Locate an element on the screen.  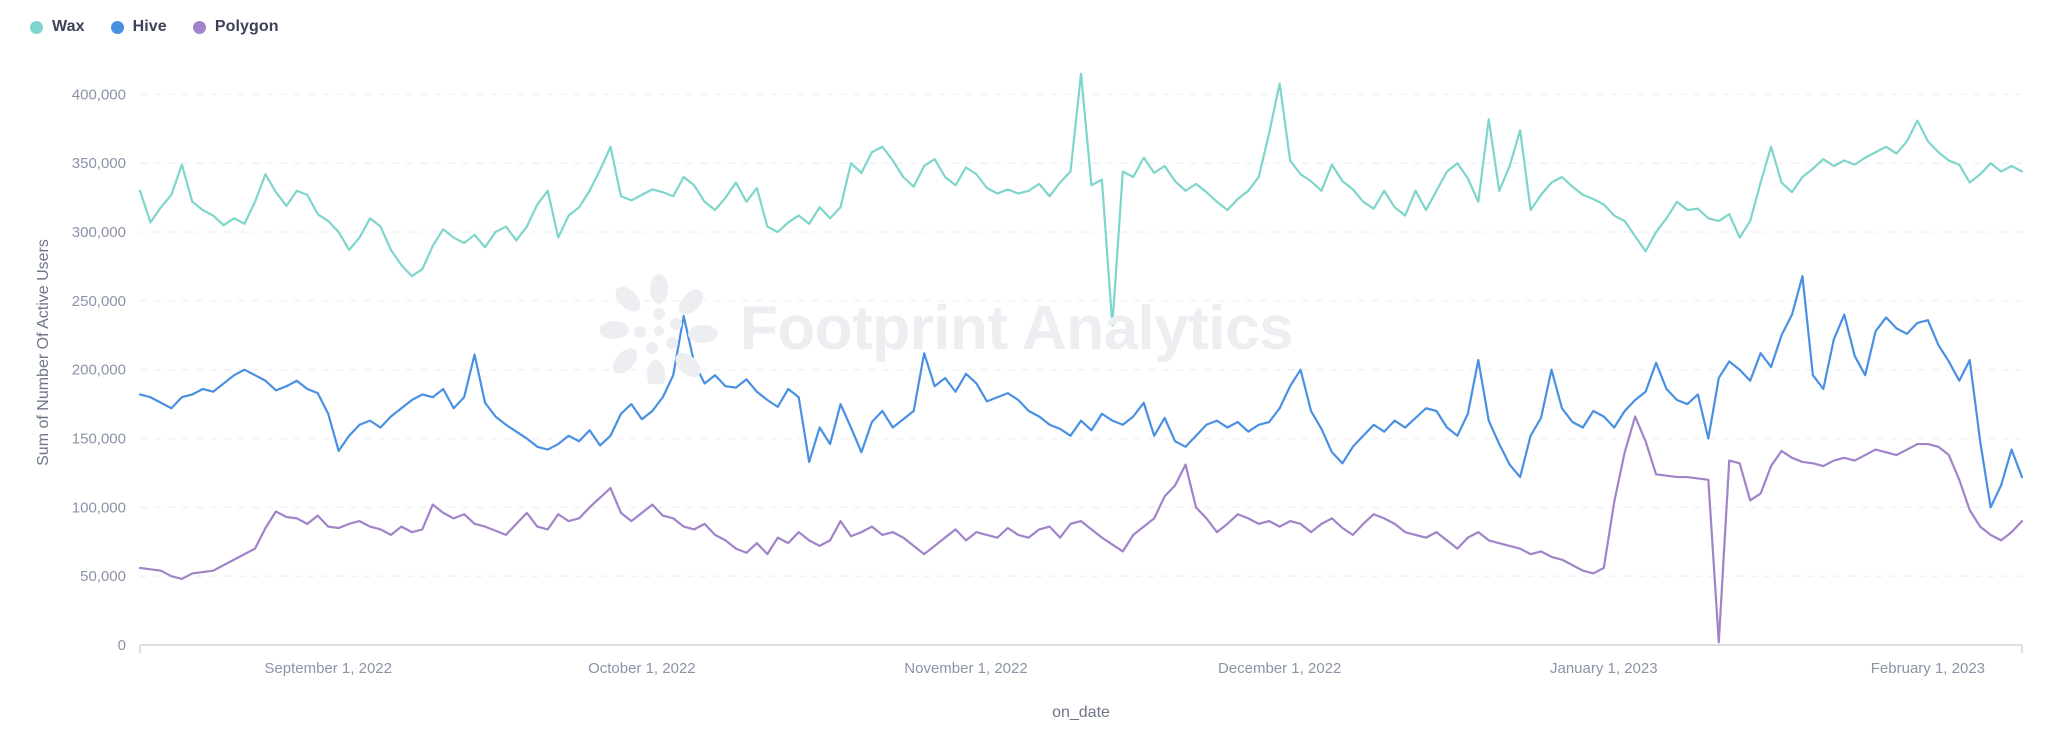
legend-item-hive: Hive is located at coordinates (138, 27).